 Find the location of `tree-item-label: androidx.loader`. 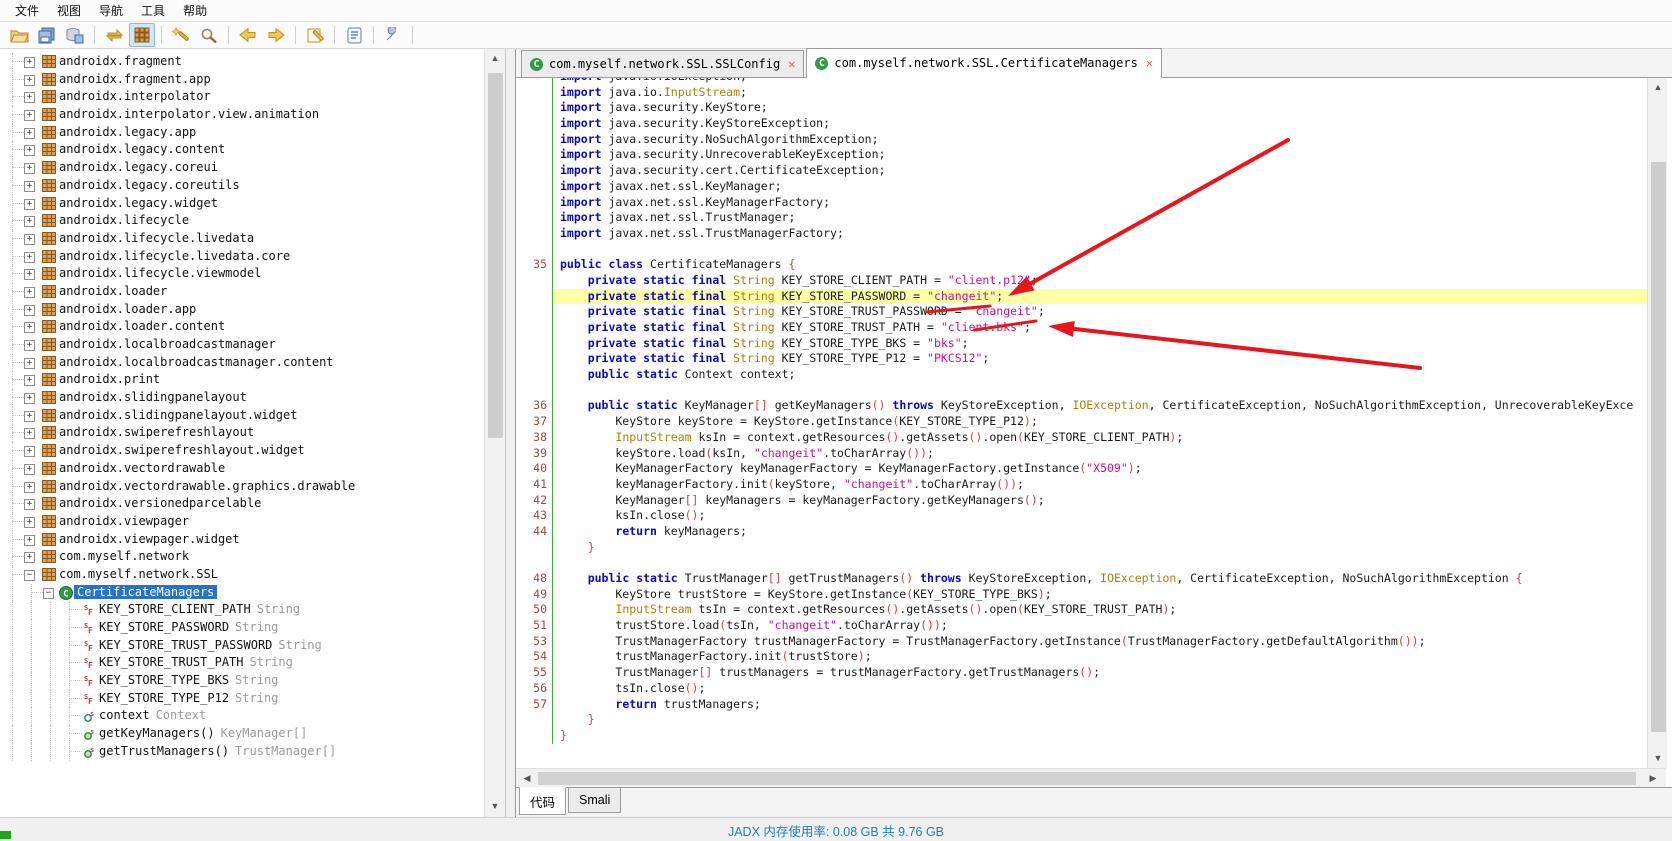

tree-item-label: androidx.loader is located at coordinates (113, 291).